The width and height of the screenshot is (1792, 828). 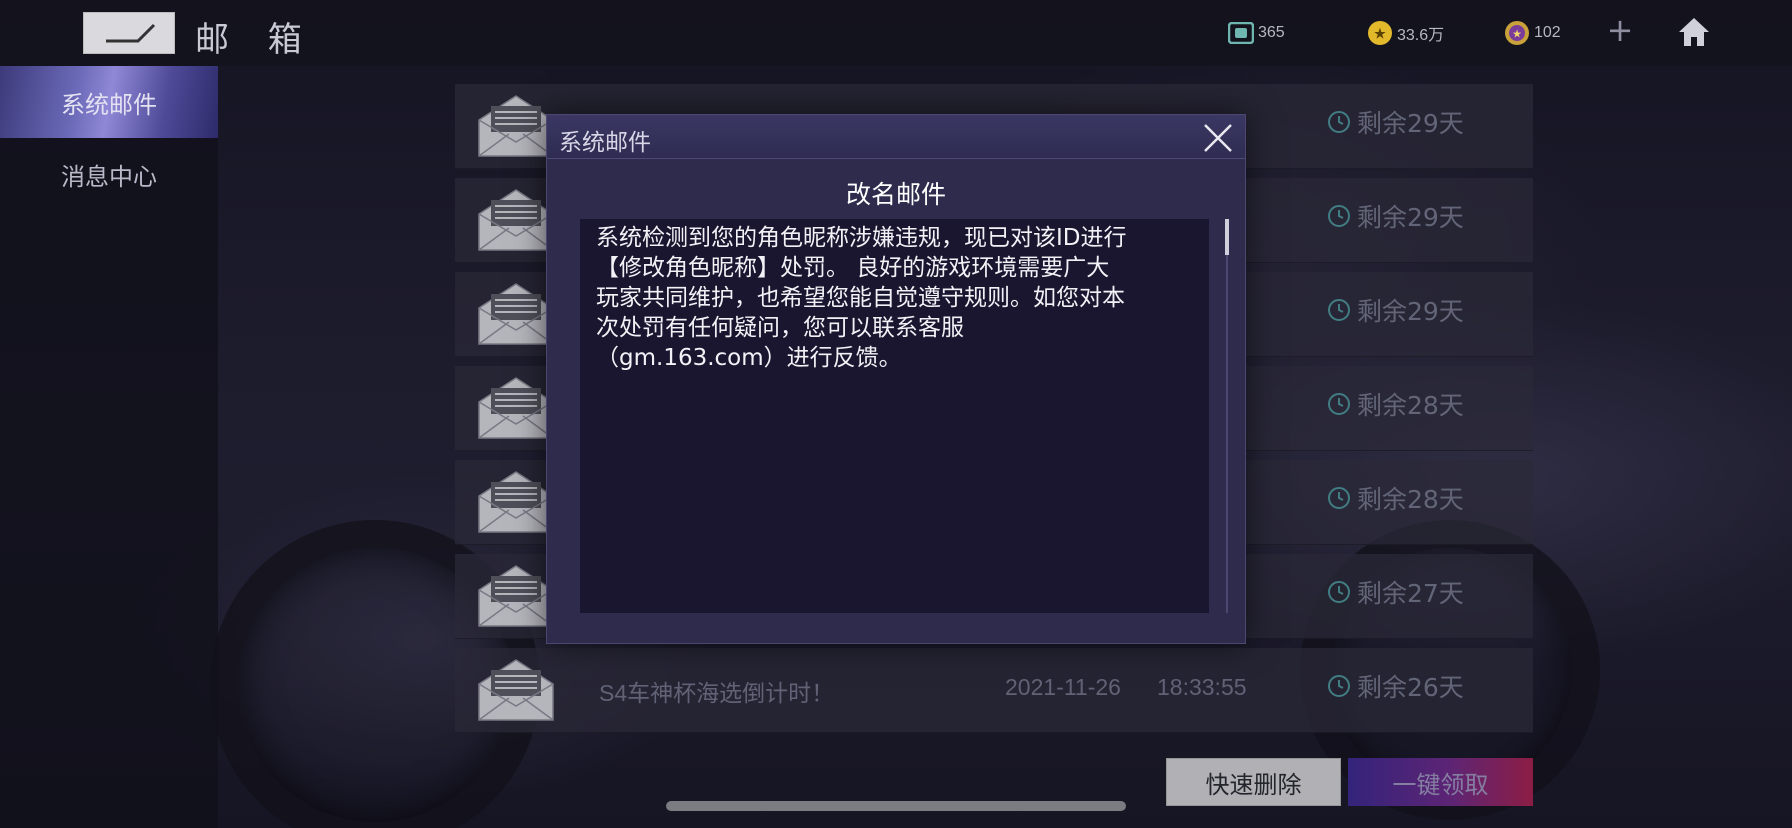 What do you see at coordinates (1271, 32) in the screenshot?
I see `ticket-count: 365` at bounding box center [1271, 32].